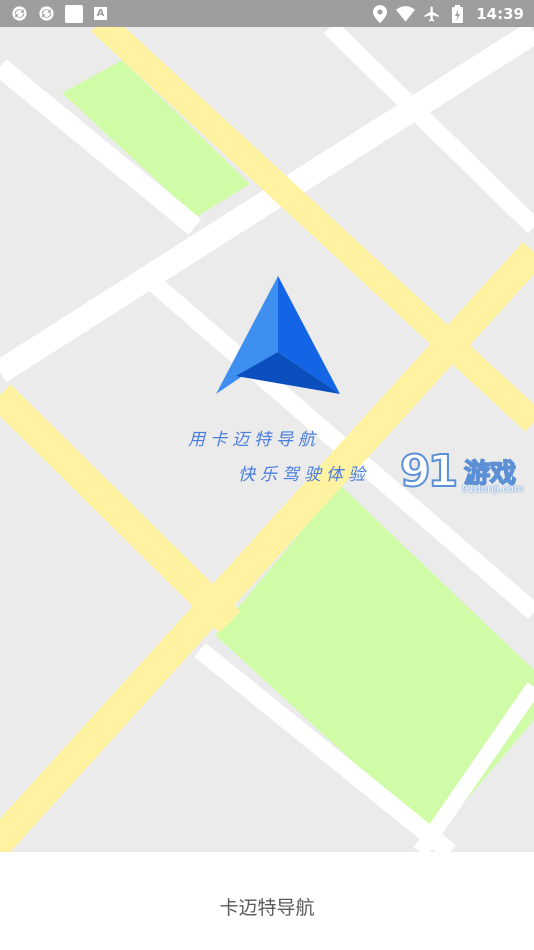 The width and height of the screenshot is (534, 950). I want to click on slogan-line-2: 快乐驾驶体验, so click(304, 475).